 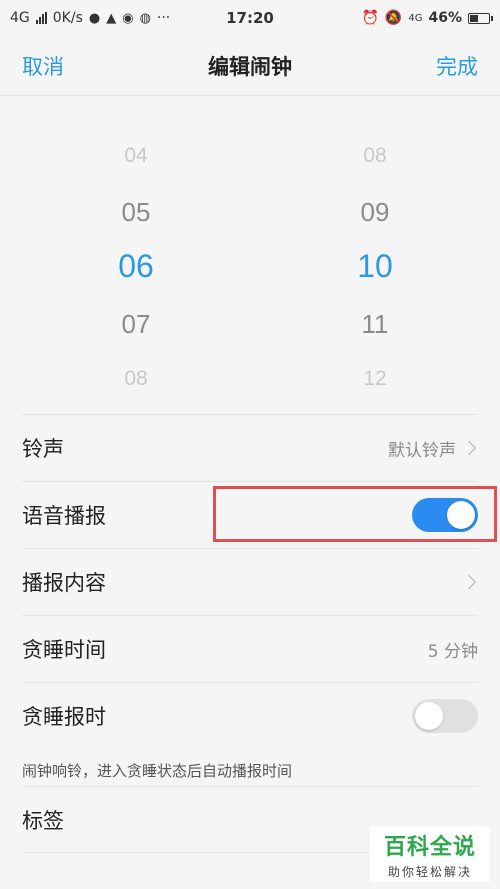 What do you see at coordinates (422, 450) in the screenshot?
I see `ringtone-value: 默认铃声` at bounding box center [422, 450].